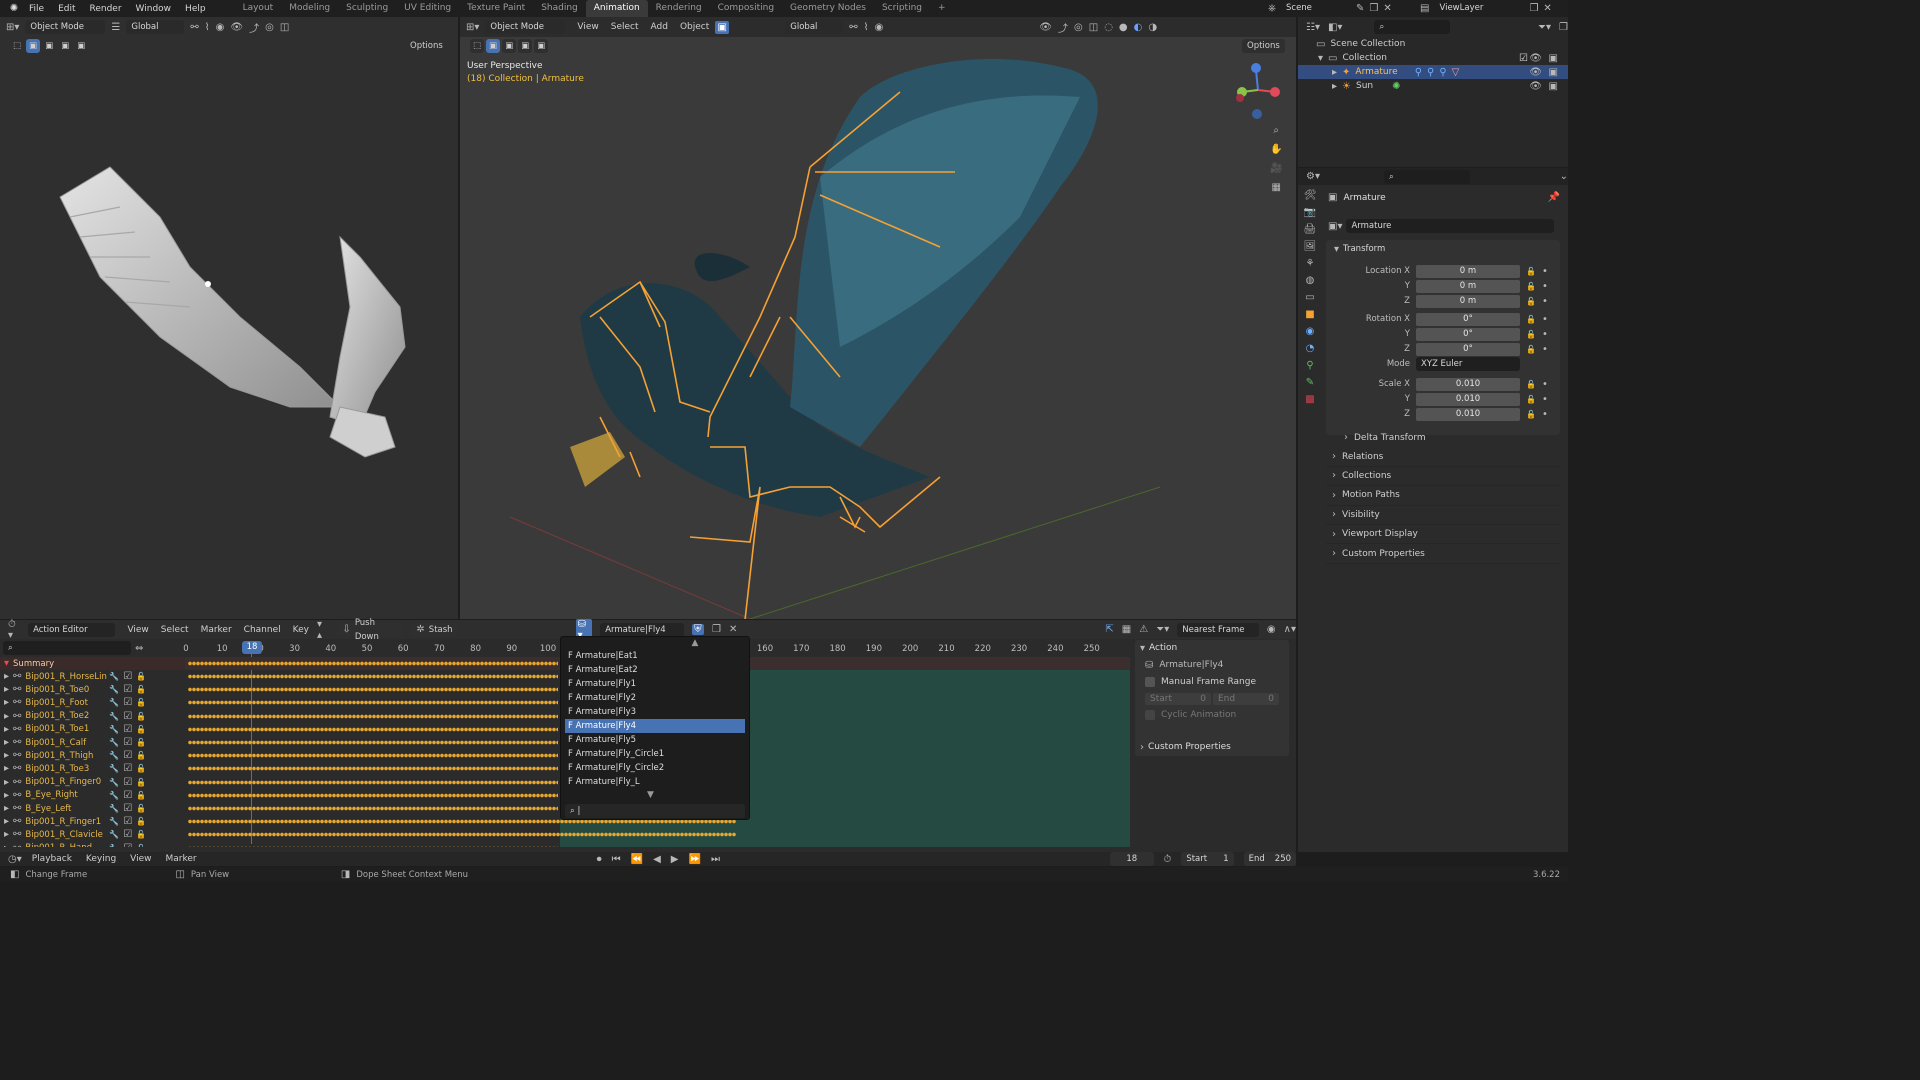 The height and width of the screenshot is (1080, 1920). What do you see at coordinates (1443, 496) in the screenshot?
I see `section-motion-paths: › Motion Paths` at bounding box center [1443, 496].